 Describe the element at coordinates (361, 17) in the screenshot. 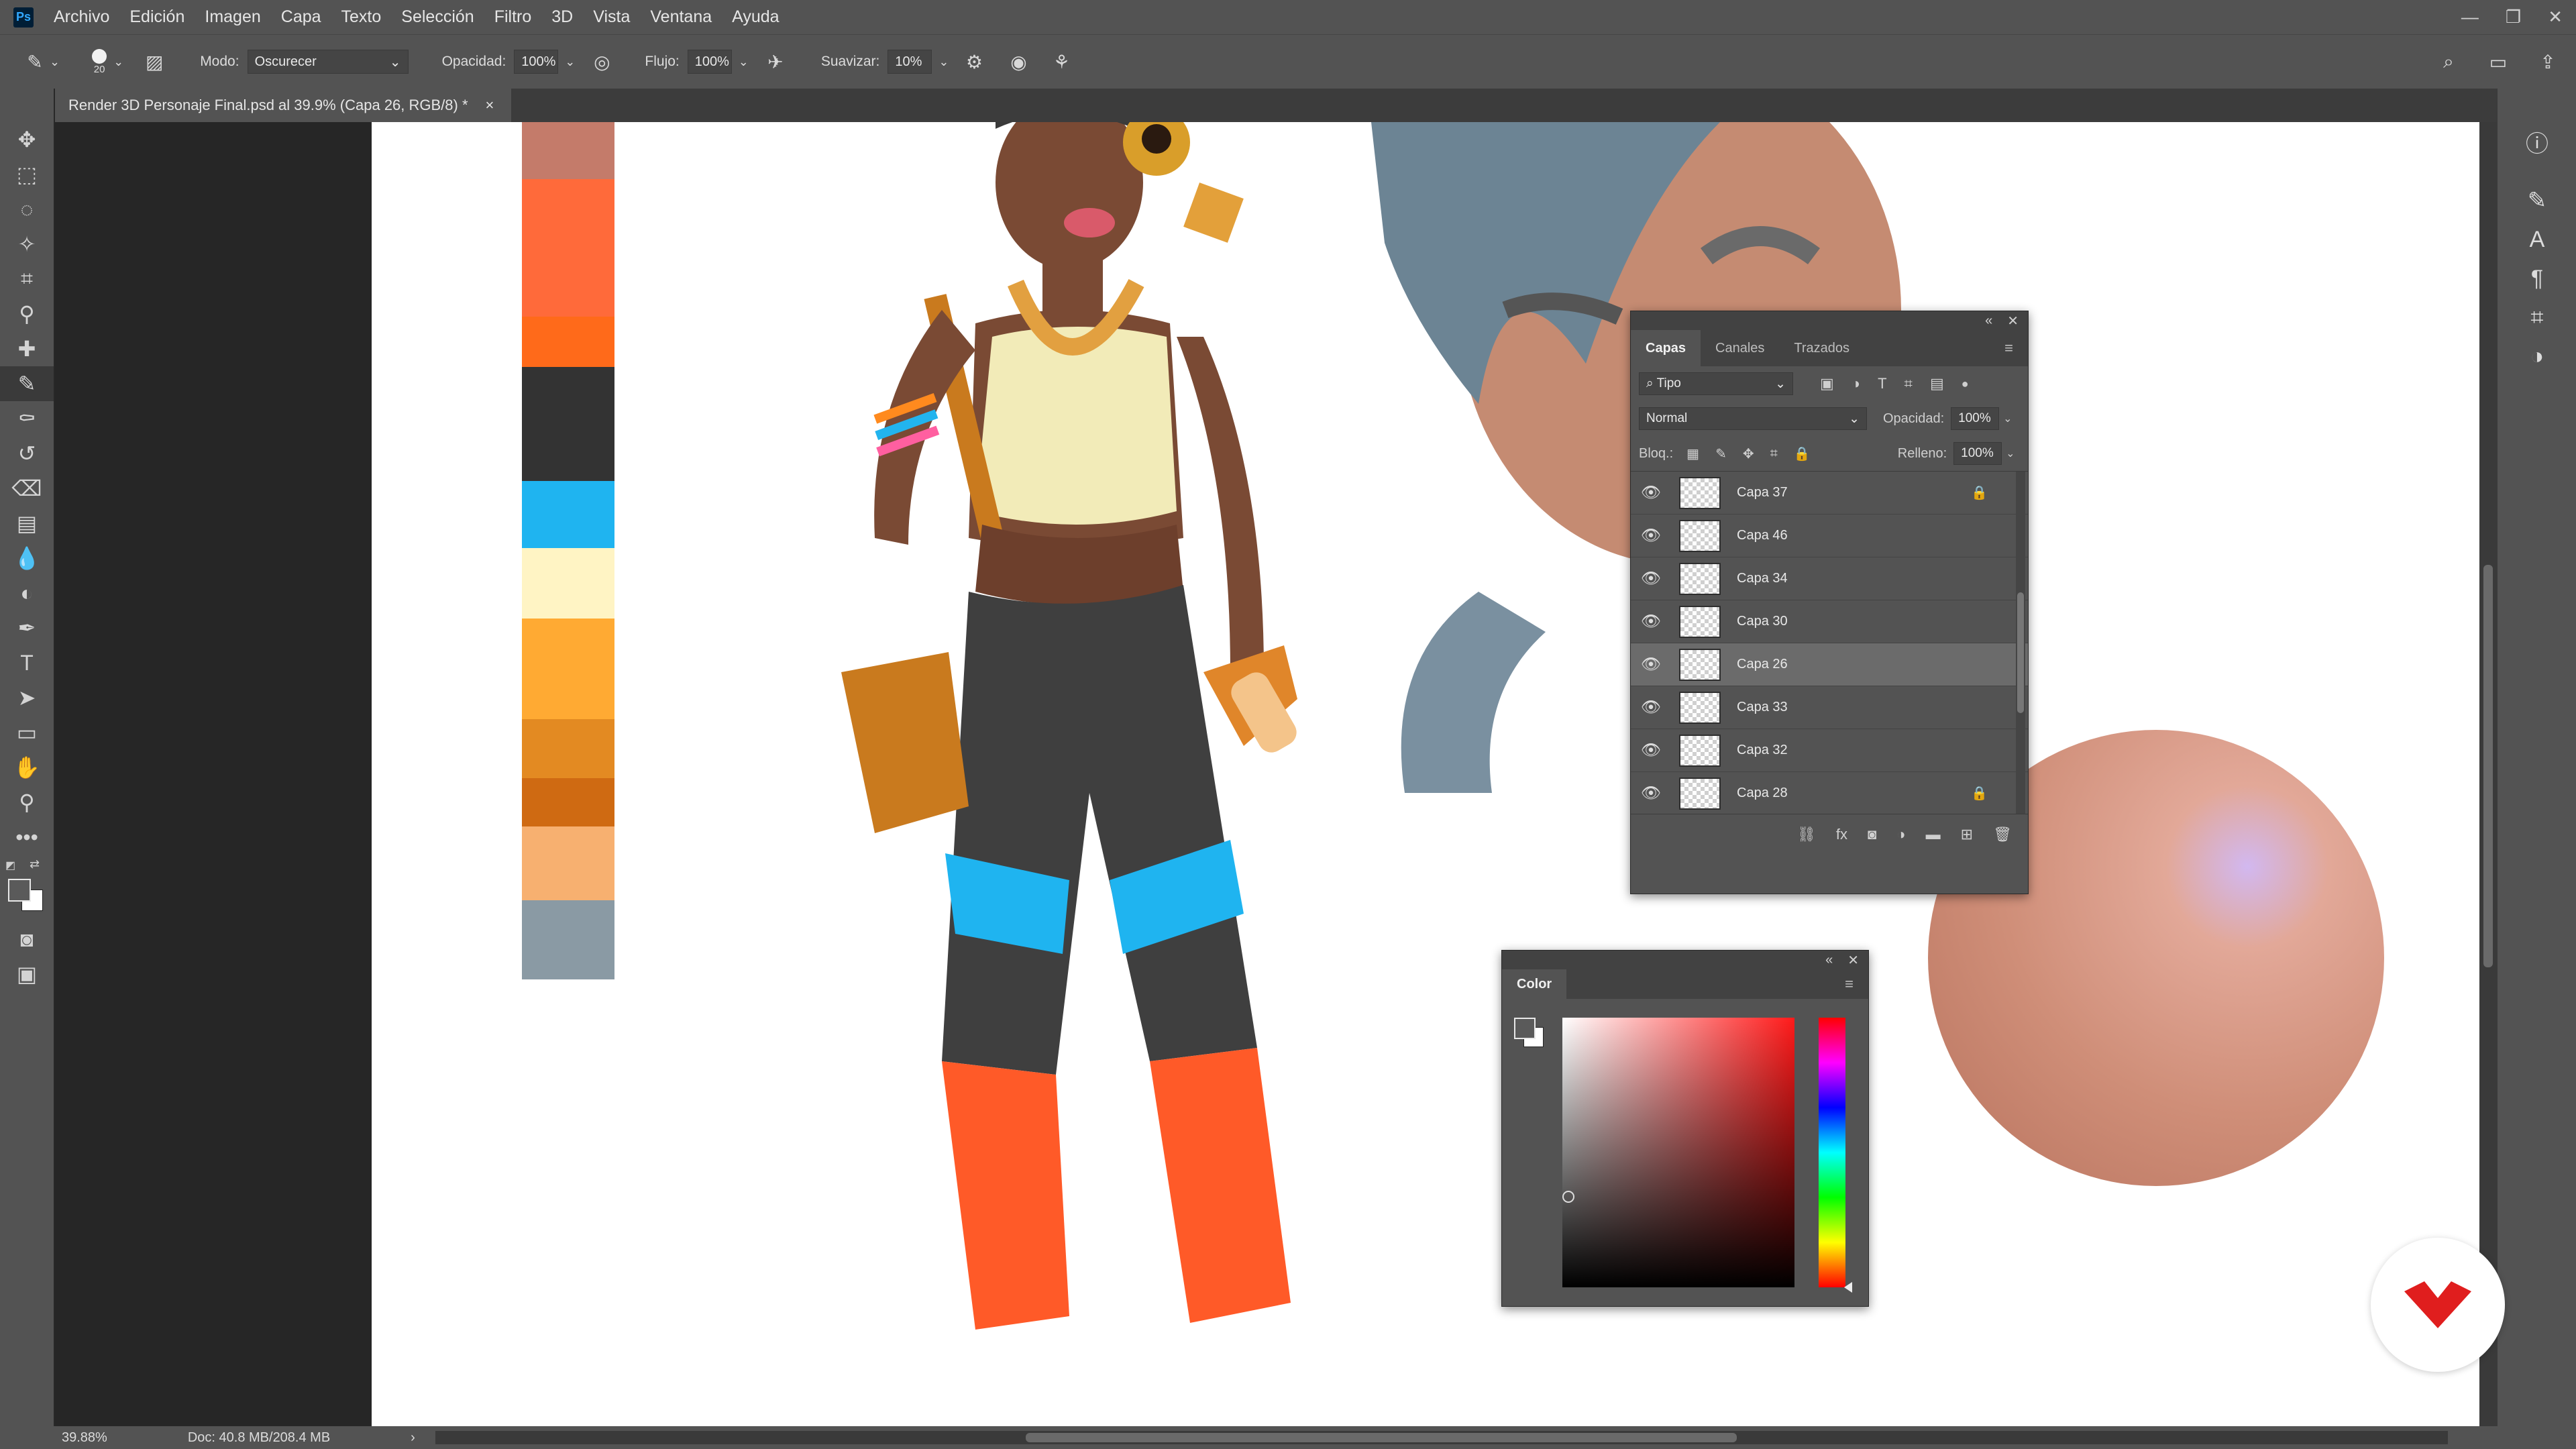

I see `menu-texto: Texto` at that location.